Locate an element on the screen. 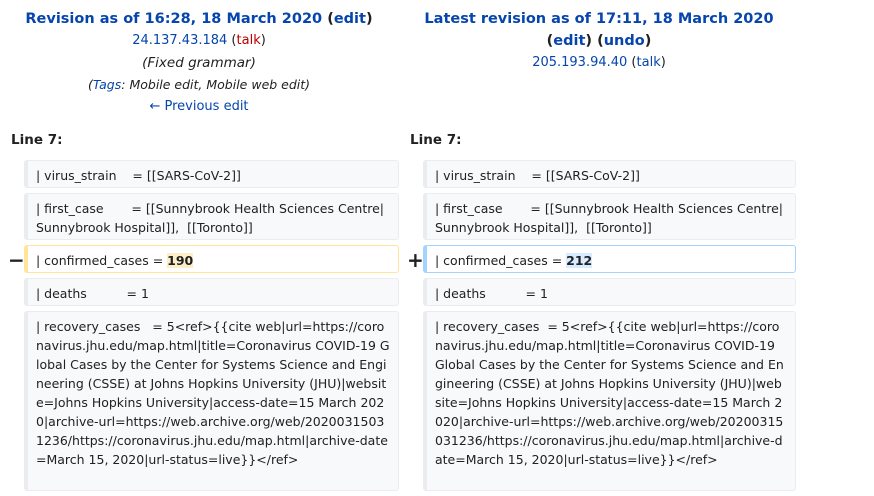  left-deleted-confirmed-cases: | confirmed_cases = 190 is located at coordinates (211, 259).